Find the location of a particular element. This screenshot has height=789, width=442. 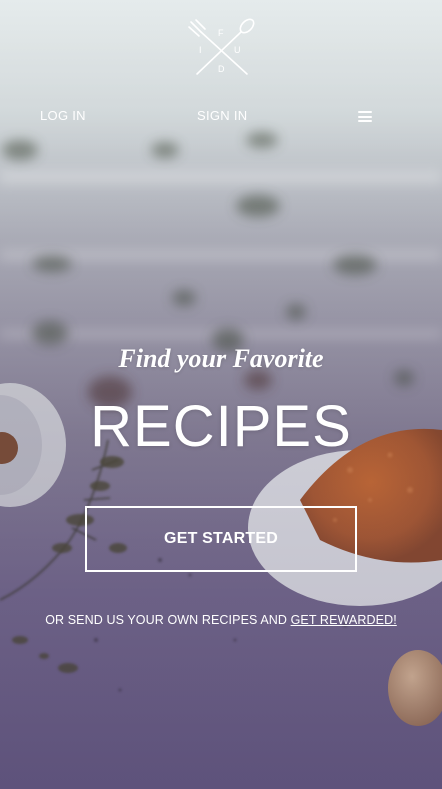

logo-letter-d: D is located at coordinates (221, 69).